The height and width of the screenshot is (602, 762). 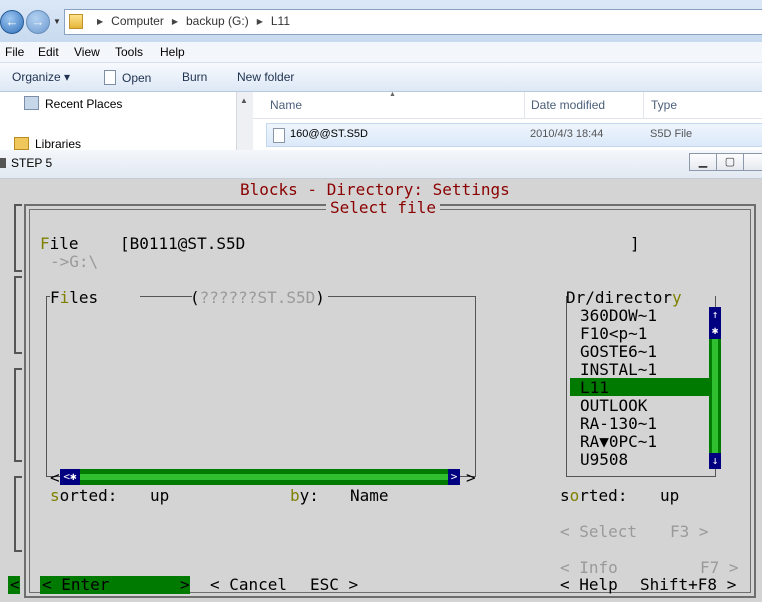 I want to click on dialog-title: Blocks - Directory: Settings, so click(x=375, y=190).